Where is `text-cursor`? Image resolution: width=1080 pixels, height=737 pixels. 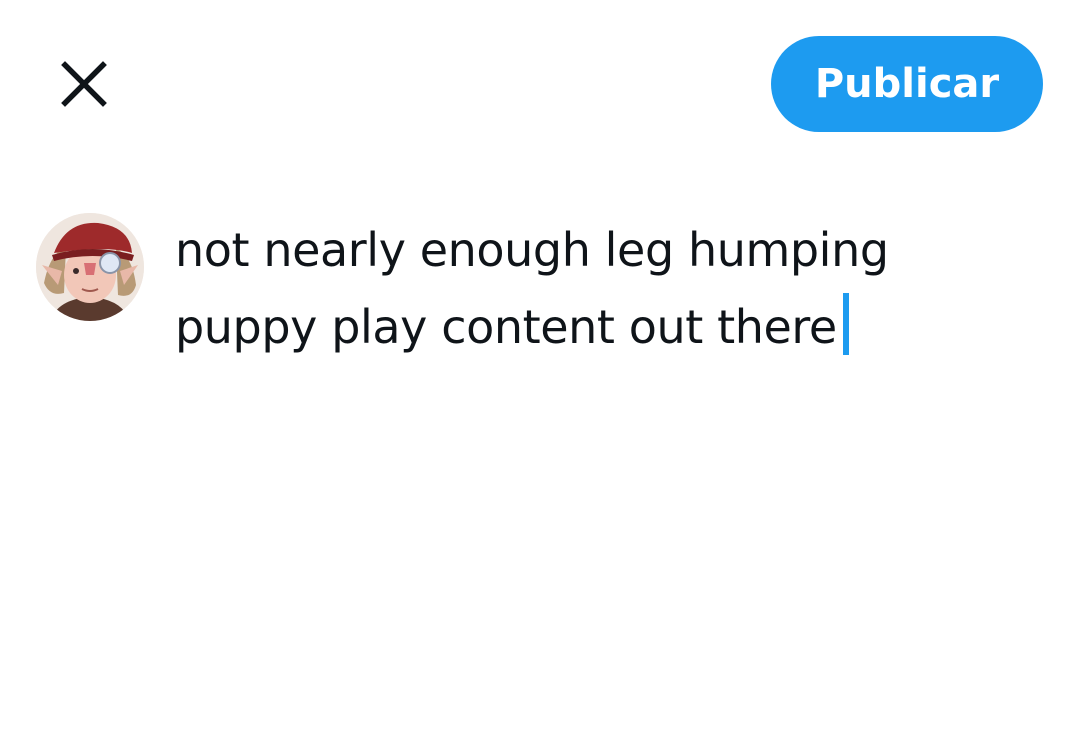 text-cursor is located at coordinates (845, 324).